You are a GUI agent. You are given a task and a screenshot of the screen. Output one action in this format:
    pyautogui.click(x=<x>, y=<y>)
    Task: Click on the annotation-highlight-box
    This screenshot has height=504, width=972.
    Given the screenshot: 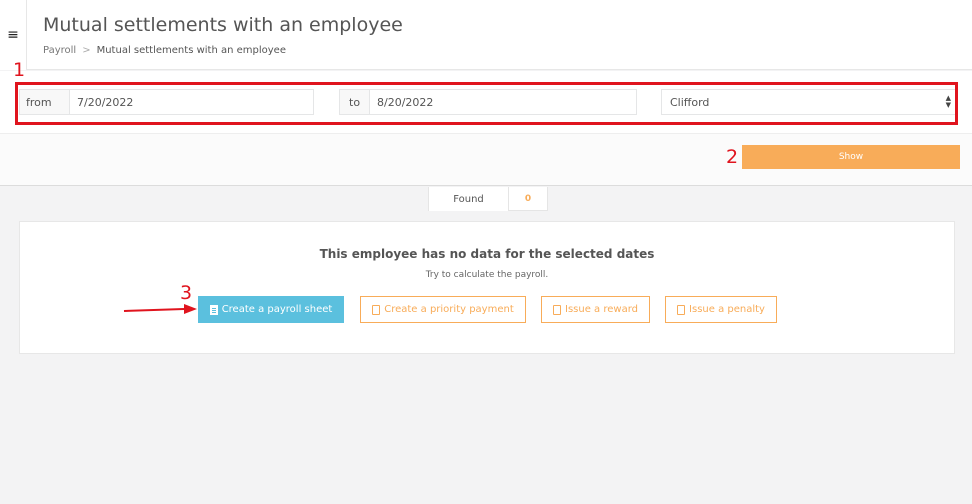 What is the action you would take?
    pyautogui.click(x=486, y=103)
    